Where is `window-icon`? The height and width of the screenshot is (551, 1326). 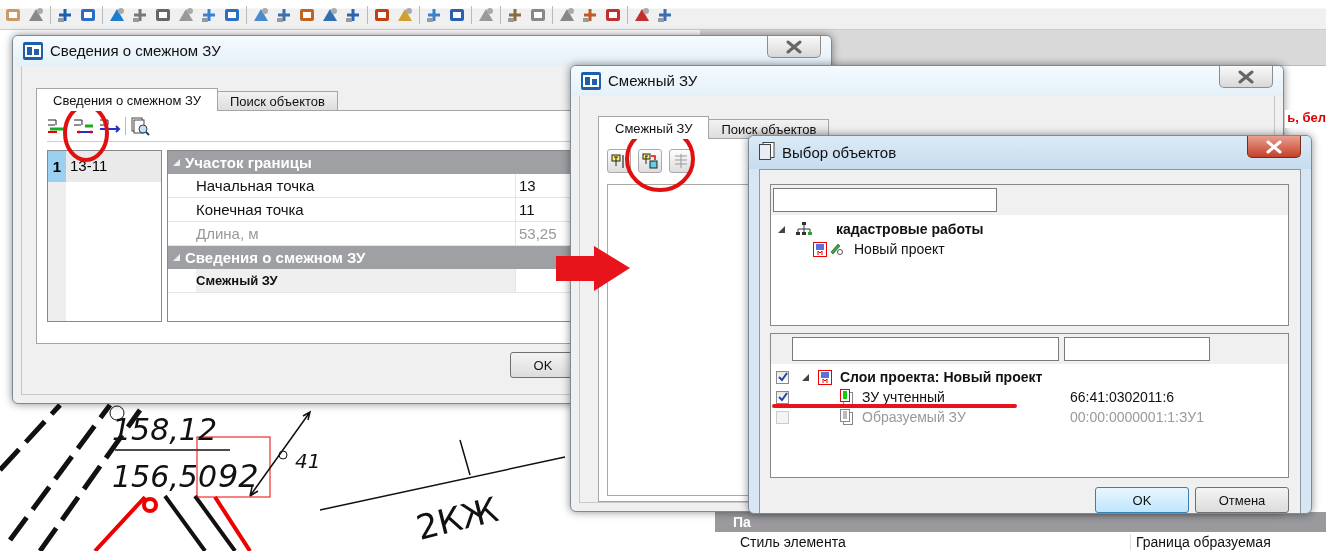
window-icon is located at coordinates (767, 151).